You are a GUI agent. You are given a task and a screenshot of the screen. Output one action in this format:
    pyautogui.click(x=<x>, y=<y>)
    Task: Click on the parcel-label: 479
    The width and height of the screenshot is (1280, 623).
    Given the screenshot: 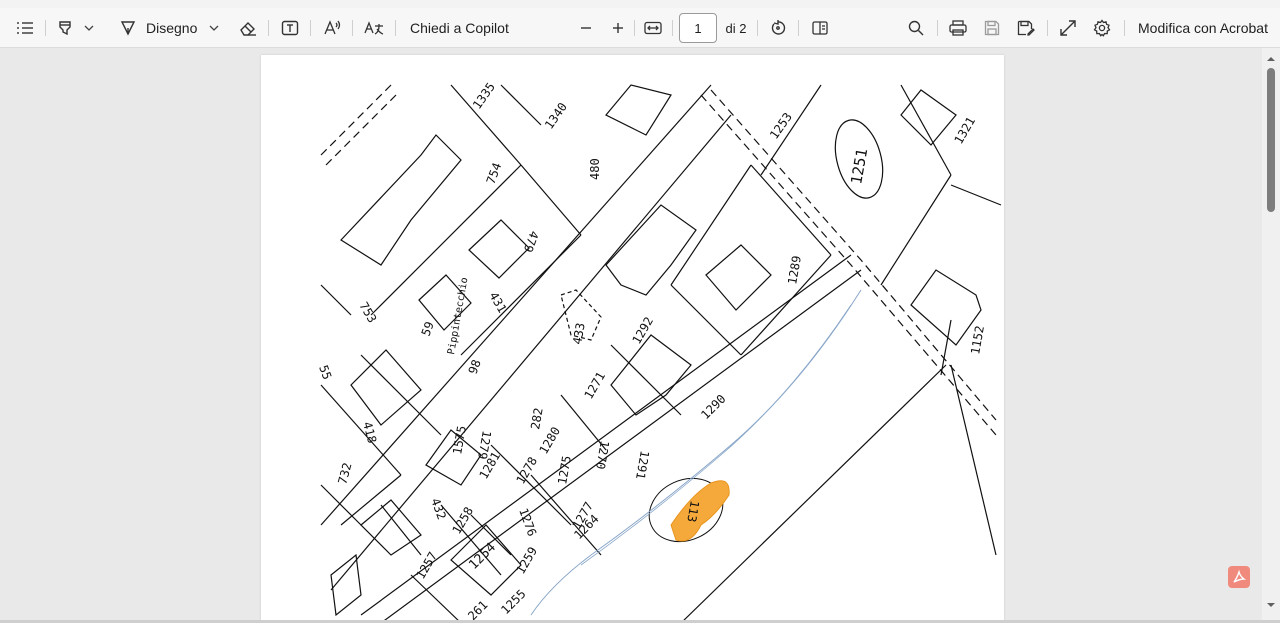 What is the action you would take?
    pyautogui.click(x=531, y=241)
    